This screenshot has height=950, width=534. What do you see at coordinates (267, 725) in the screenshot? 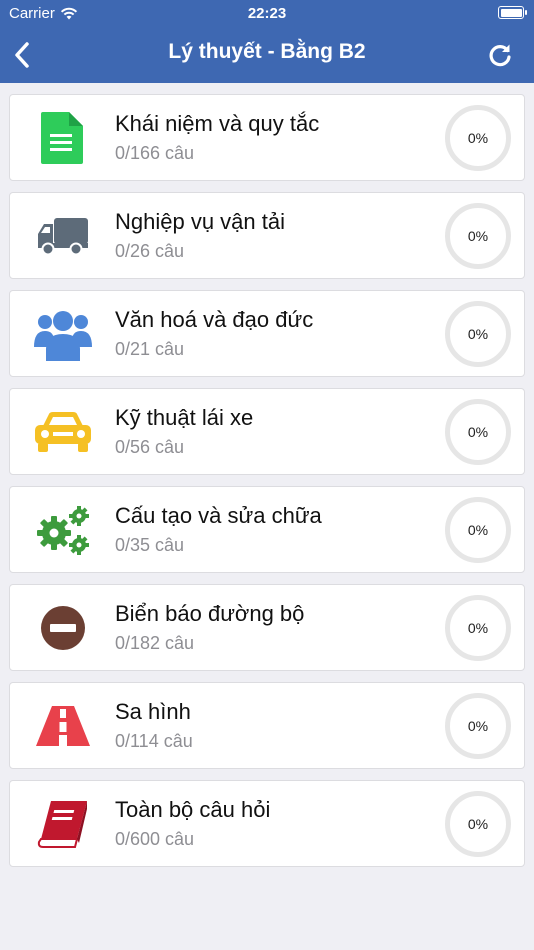
I see `category-item-sa-hinh: Sa hình 0/114 câu 0%` at bounding box center [267, 725].